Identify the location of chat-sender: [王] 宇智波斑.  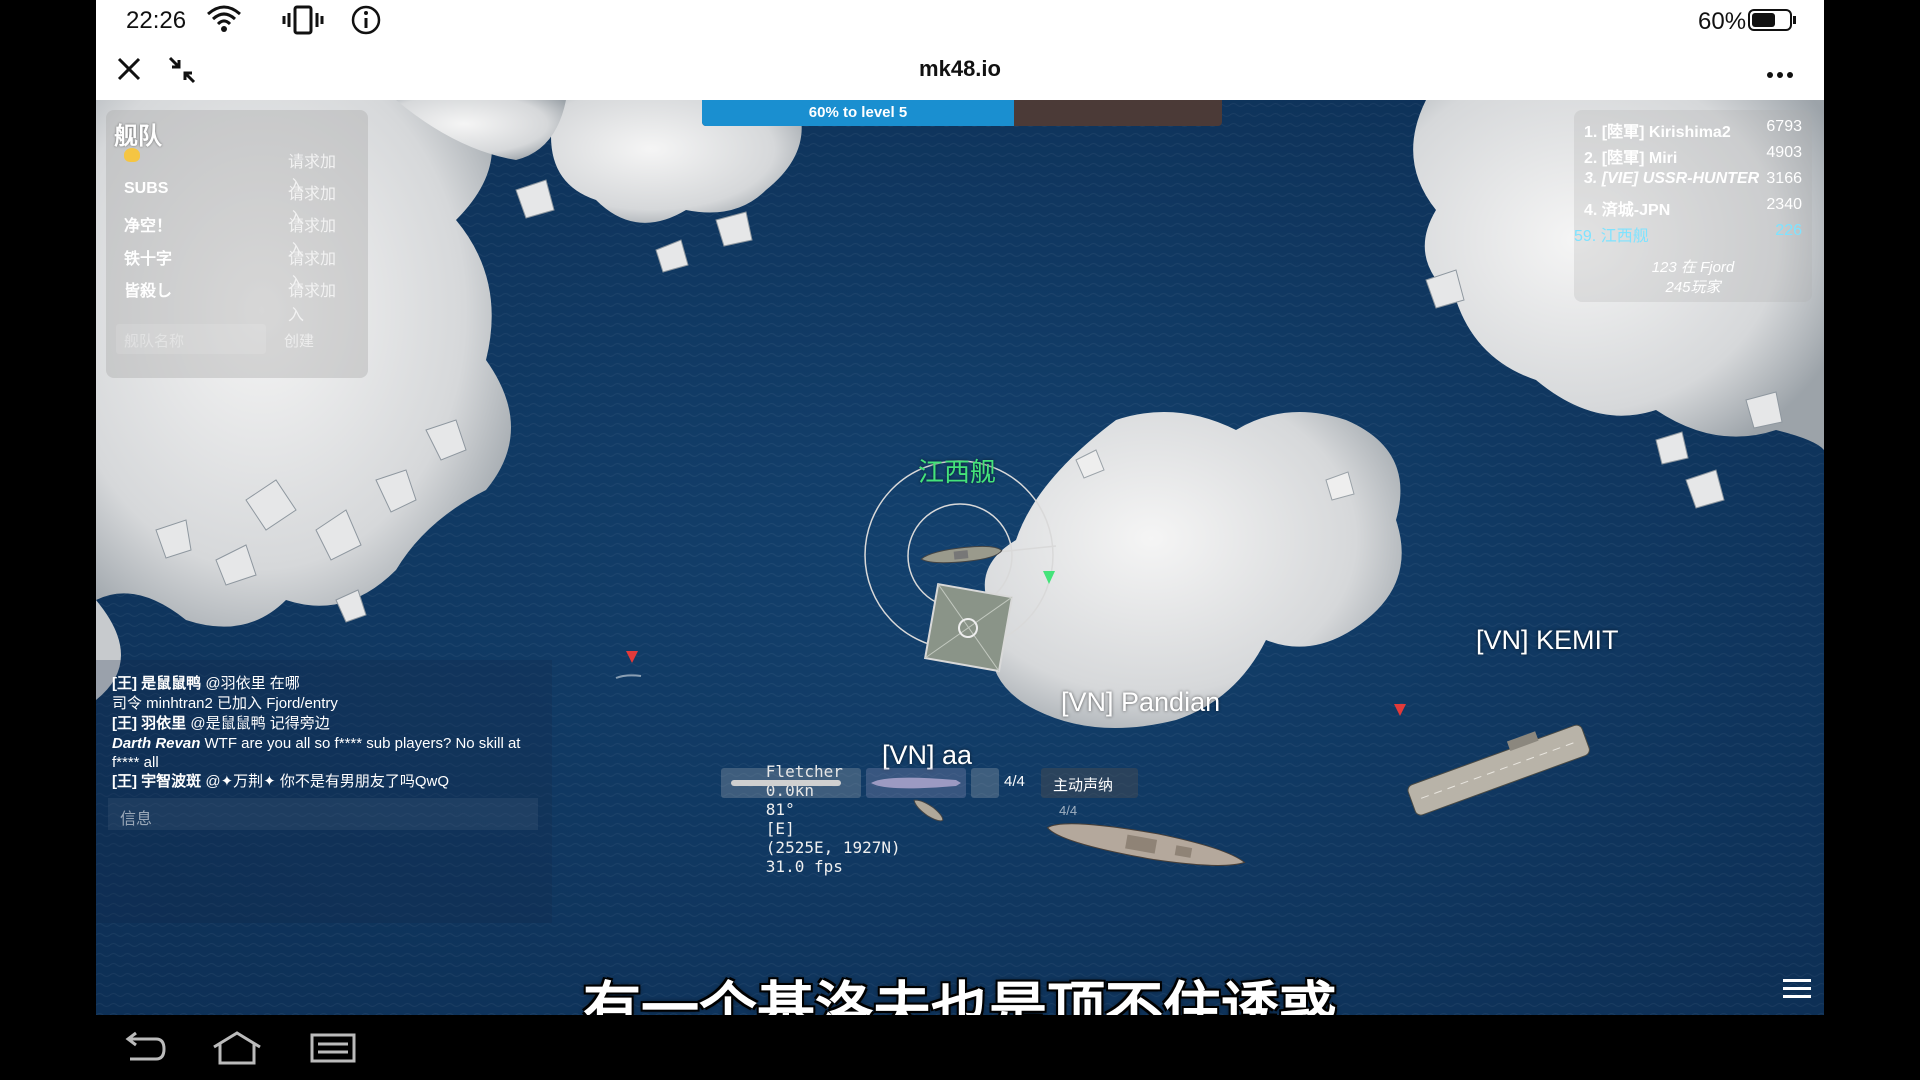
(157, 781).